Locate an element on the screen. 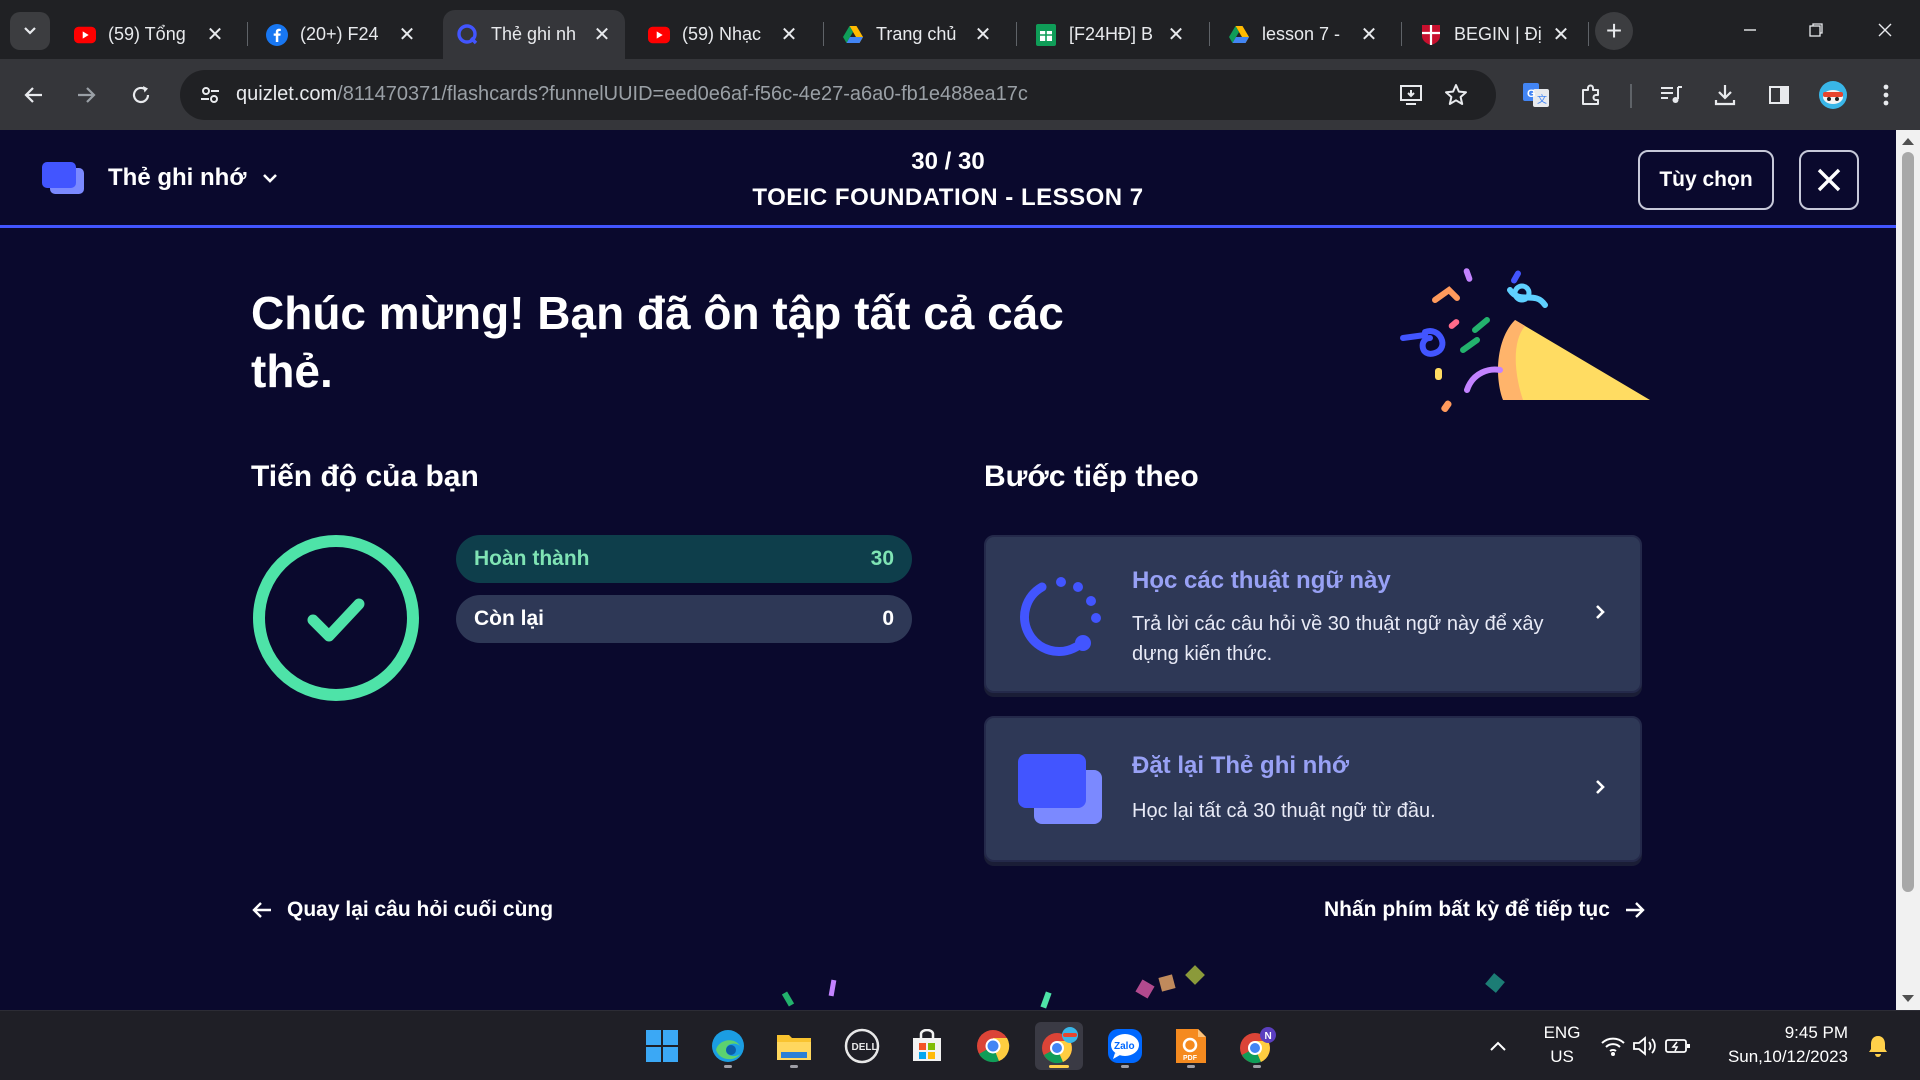 The image size is (1920, 1080). close-icon is located at coordinates (1885, 29).